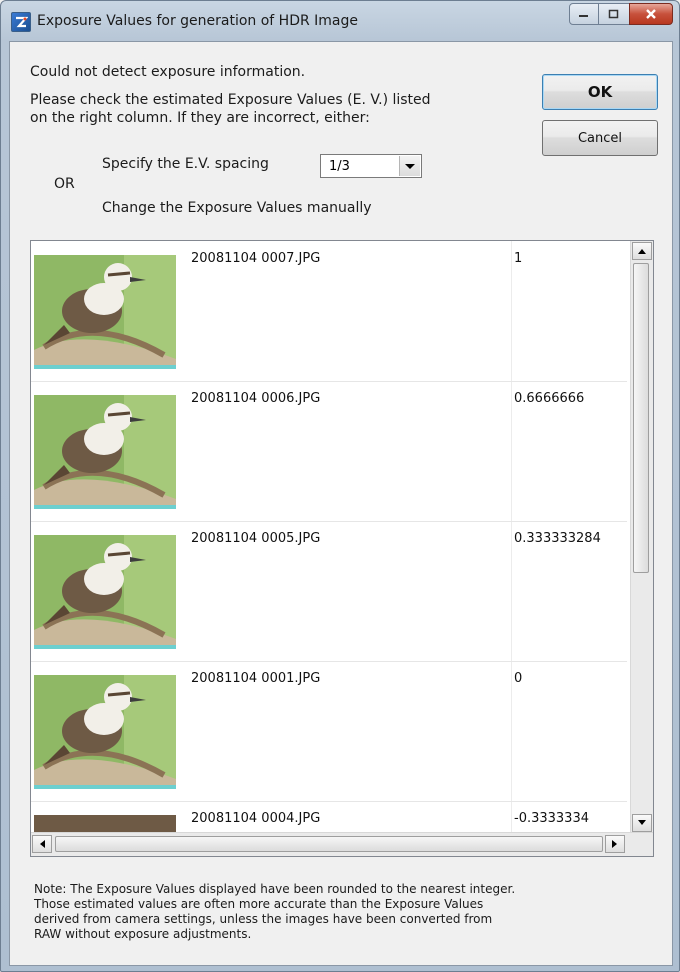  What do you see at coordinates (256, 678) in the screenshot?
I see `filename-cell: 20081104 0001.JPG` at bounding box center [256, 678].